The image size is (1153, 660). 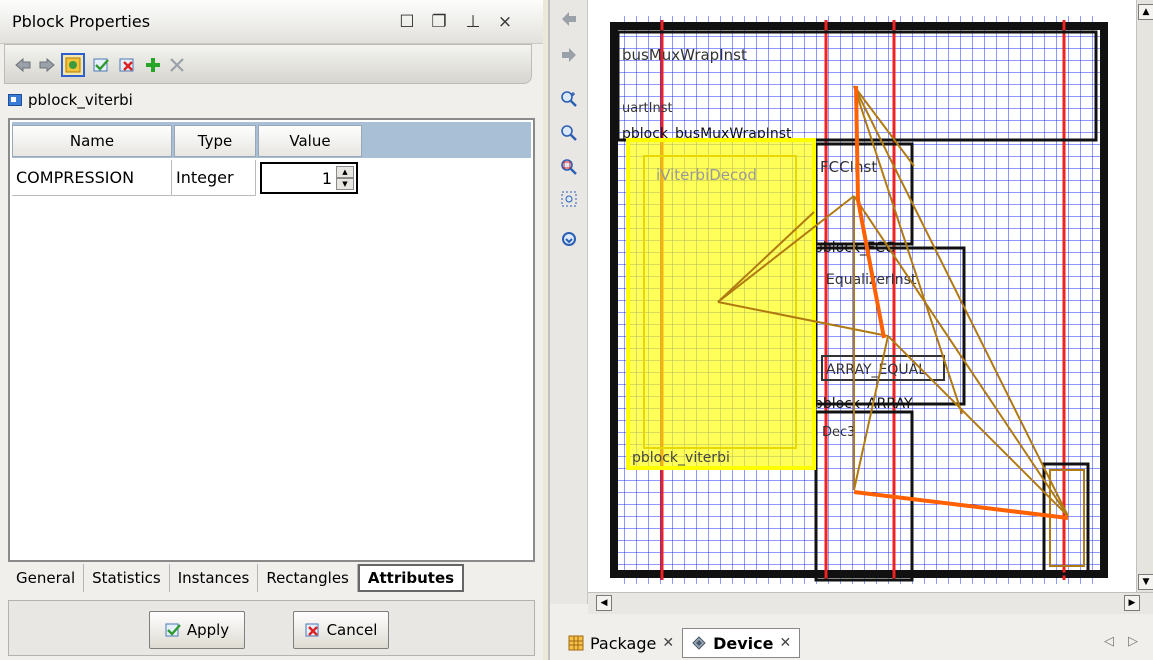 I want to click on pblock-header: pblock_viterbi, so click(x=70, y=100).